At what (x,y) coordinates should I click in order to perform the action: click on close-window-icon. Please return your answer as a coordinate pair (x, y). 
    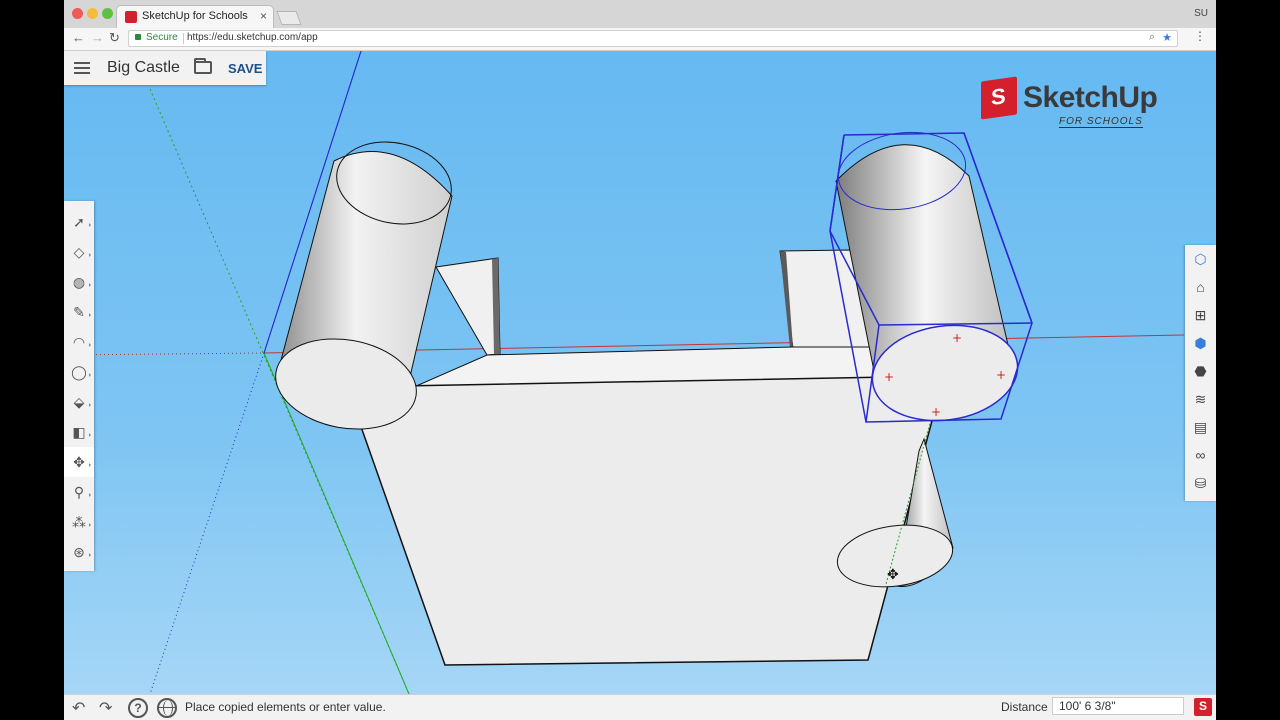
    Looking at the image, I should click on (77, 13).